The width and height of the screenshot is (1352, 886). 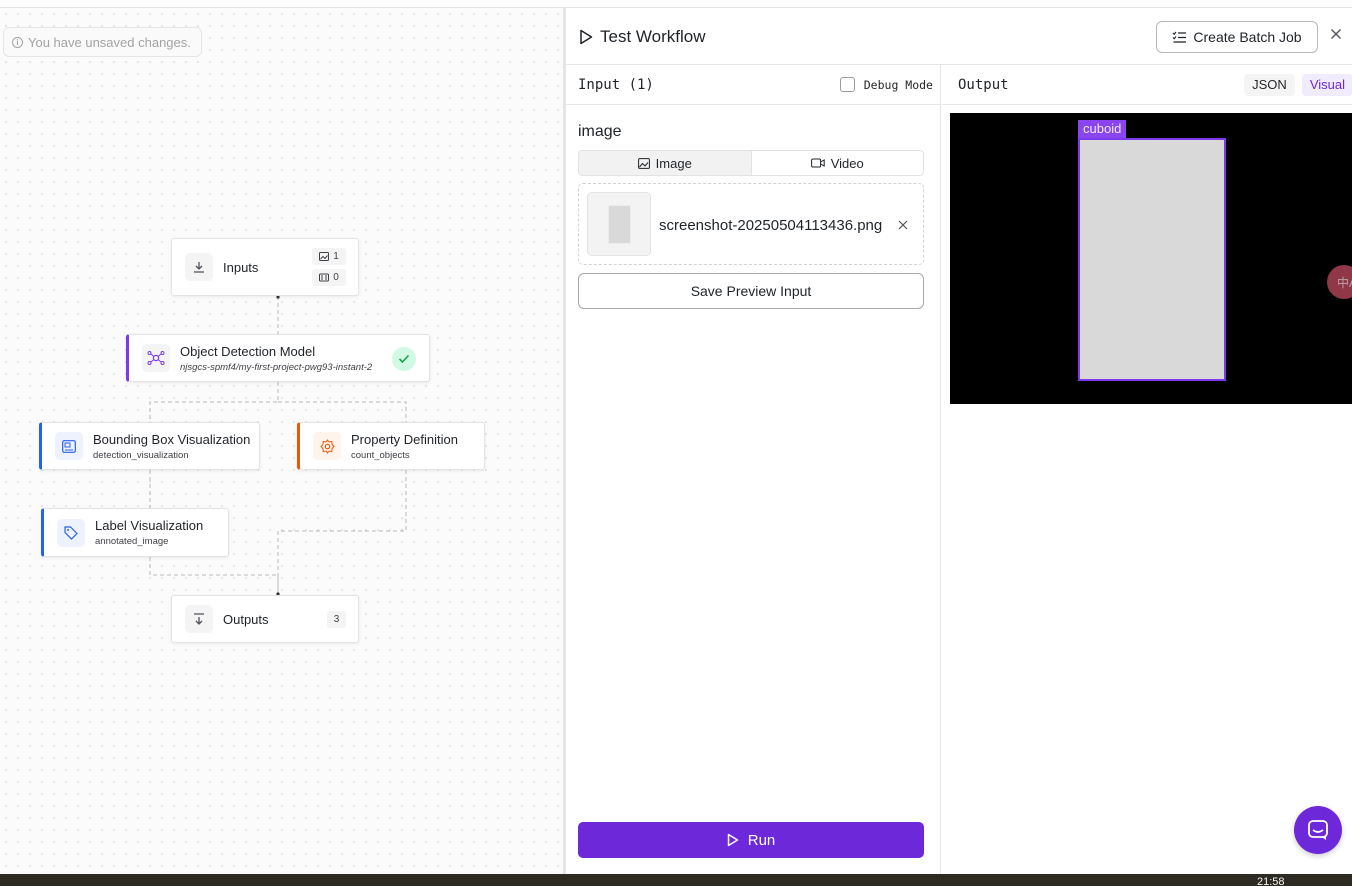 What do you see at coordinates (1336, 34) in the screenshot?
I see `close-icon` at bounding box center [1336, 34].